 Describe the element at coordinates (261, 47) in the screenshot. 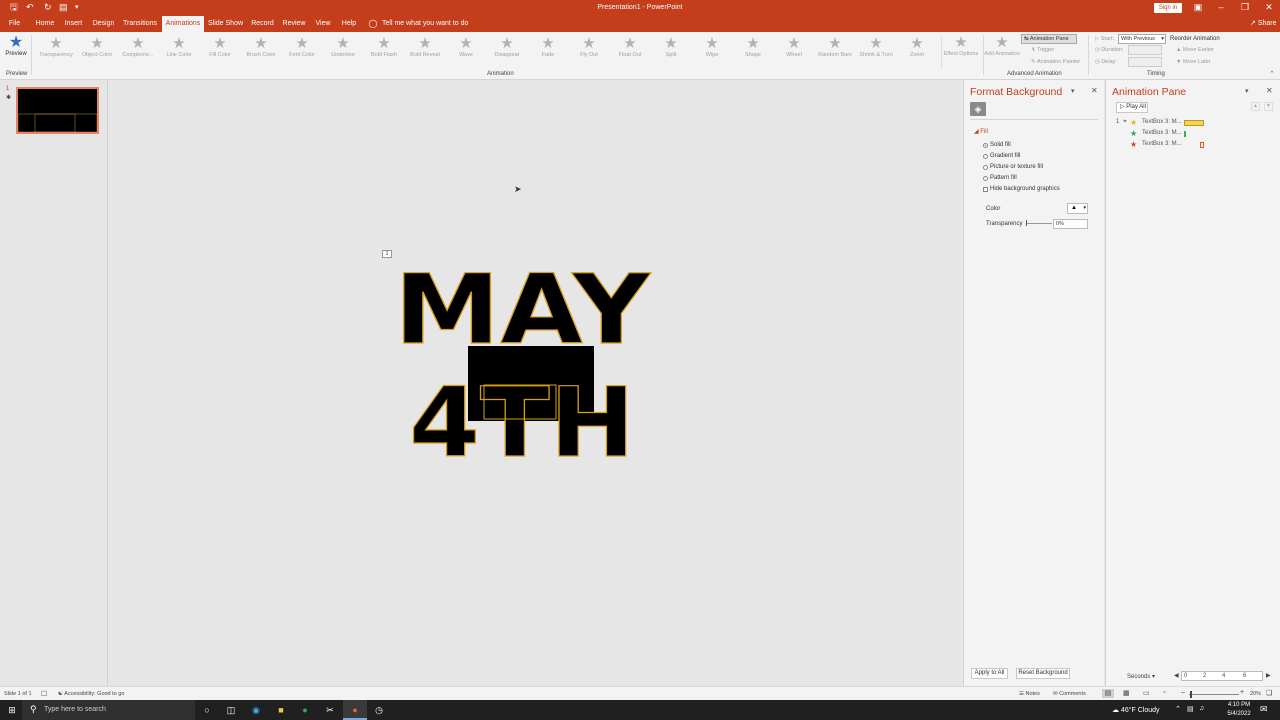

I see `animation-brush-color: ★ Brush Color` at that location.